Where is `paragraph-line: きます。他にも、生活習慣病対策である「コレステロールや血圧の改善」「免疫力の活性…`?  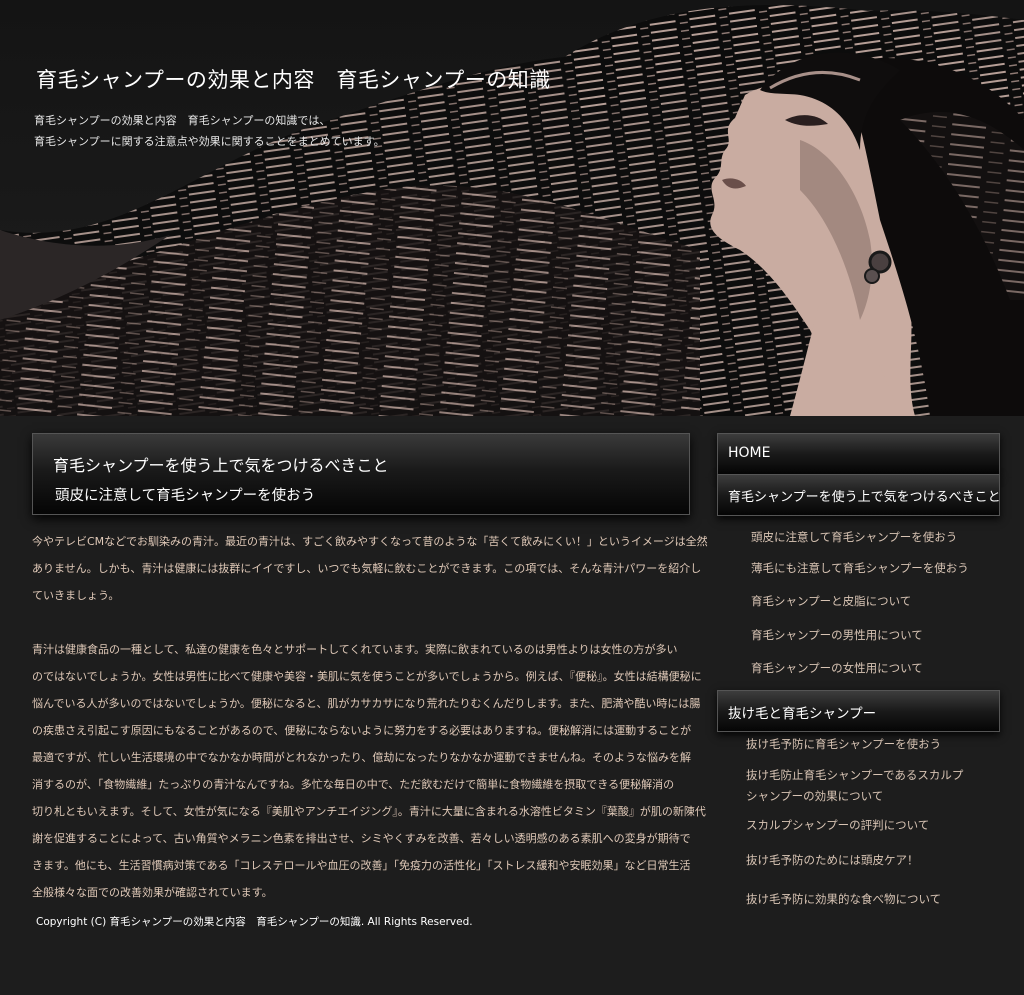
paragraph-line: きます。他にも、生活習慣病対策である「コレステロールや血圧の改善」「免疫力の活性… is located at coordinates (361, 865).